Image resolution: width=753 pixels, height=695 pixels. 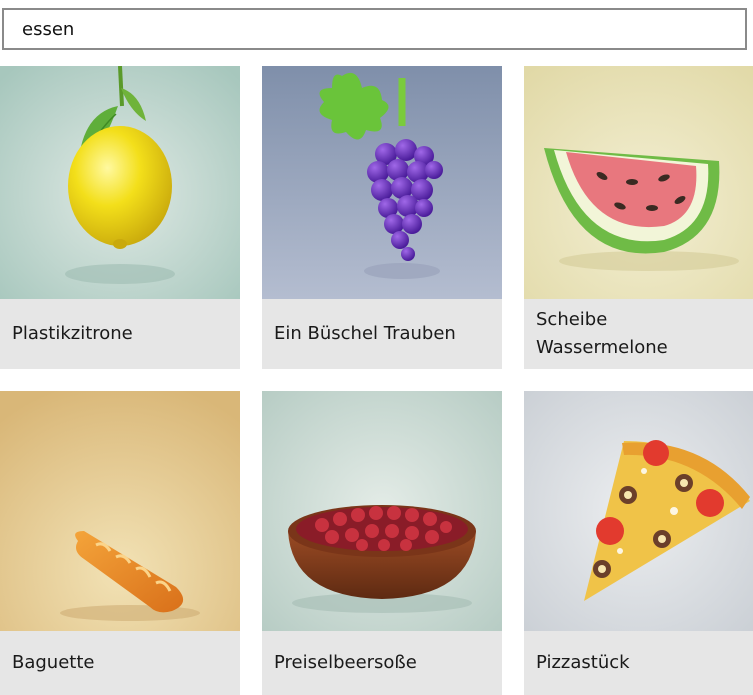 I want to click on result-caption: Preiselbeersoße, so click(x=382, y=663).